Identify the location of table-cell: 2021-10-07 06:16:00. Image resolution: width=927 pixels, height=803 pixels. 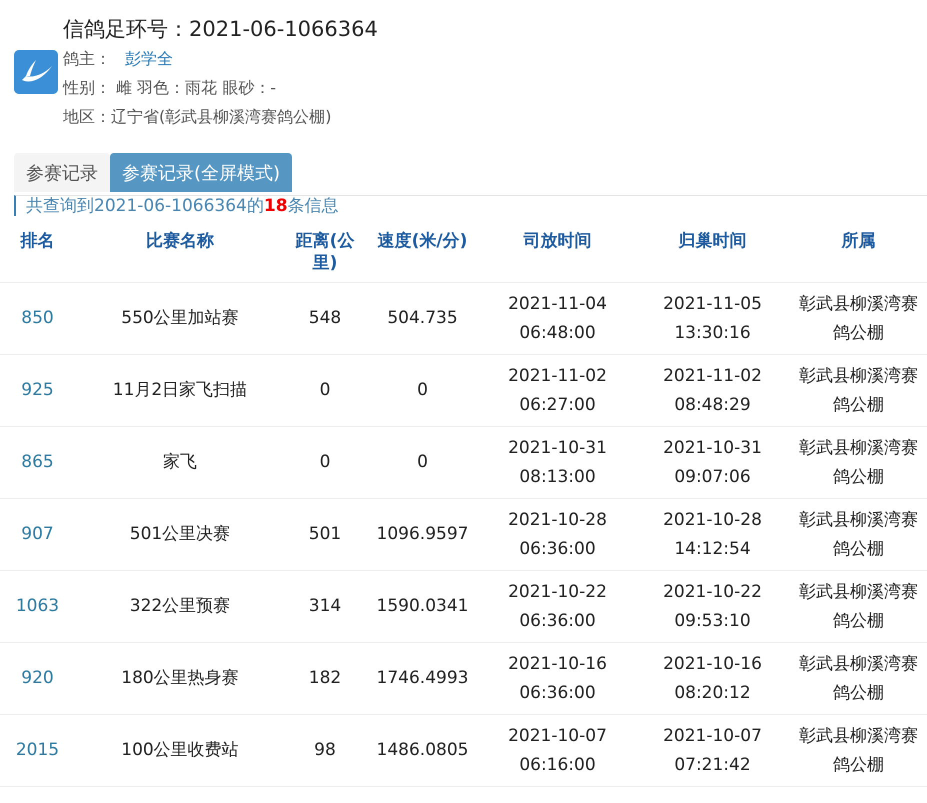
(557, 750).